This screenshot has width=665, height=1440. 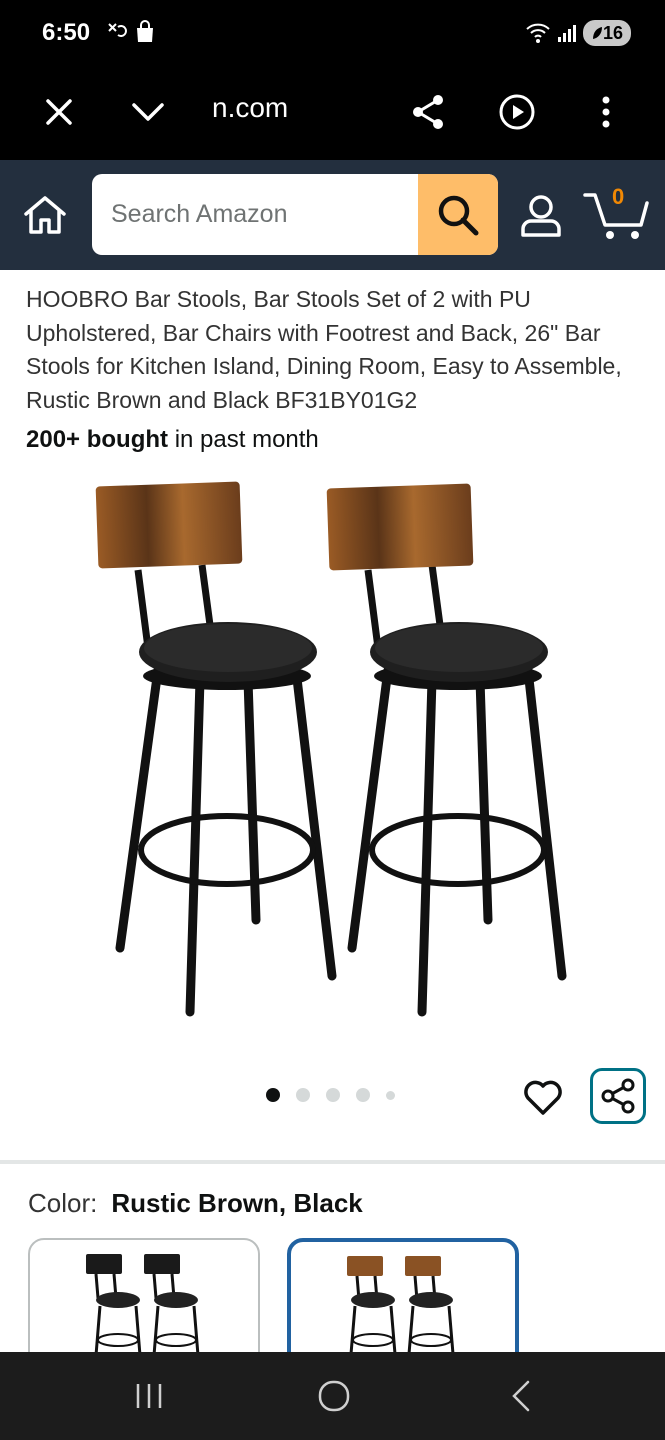 I want to click on stool-right, so click(x=446, y=750).